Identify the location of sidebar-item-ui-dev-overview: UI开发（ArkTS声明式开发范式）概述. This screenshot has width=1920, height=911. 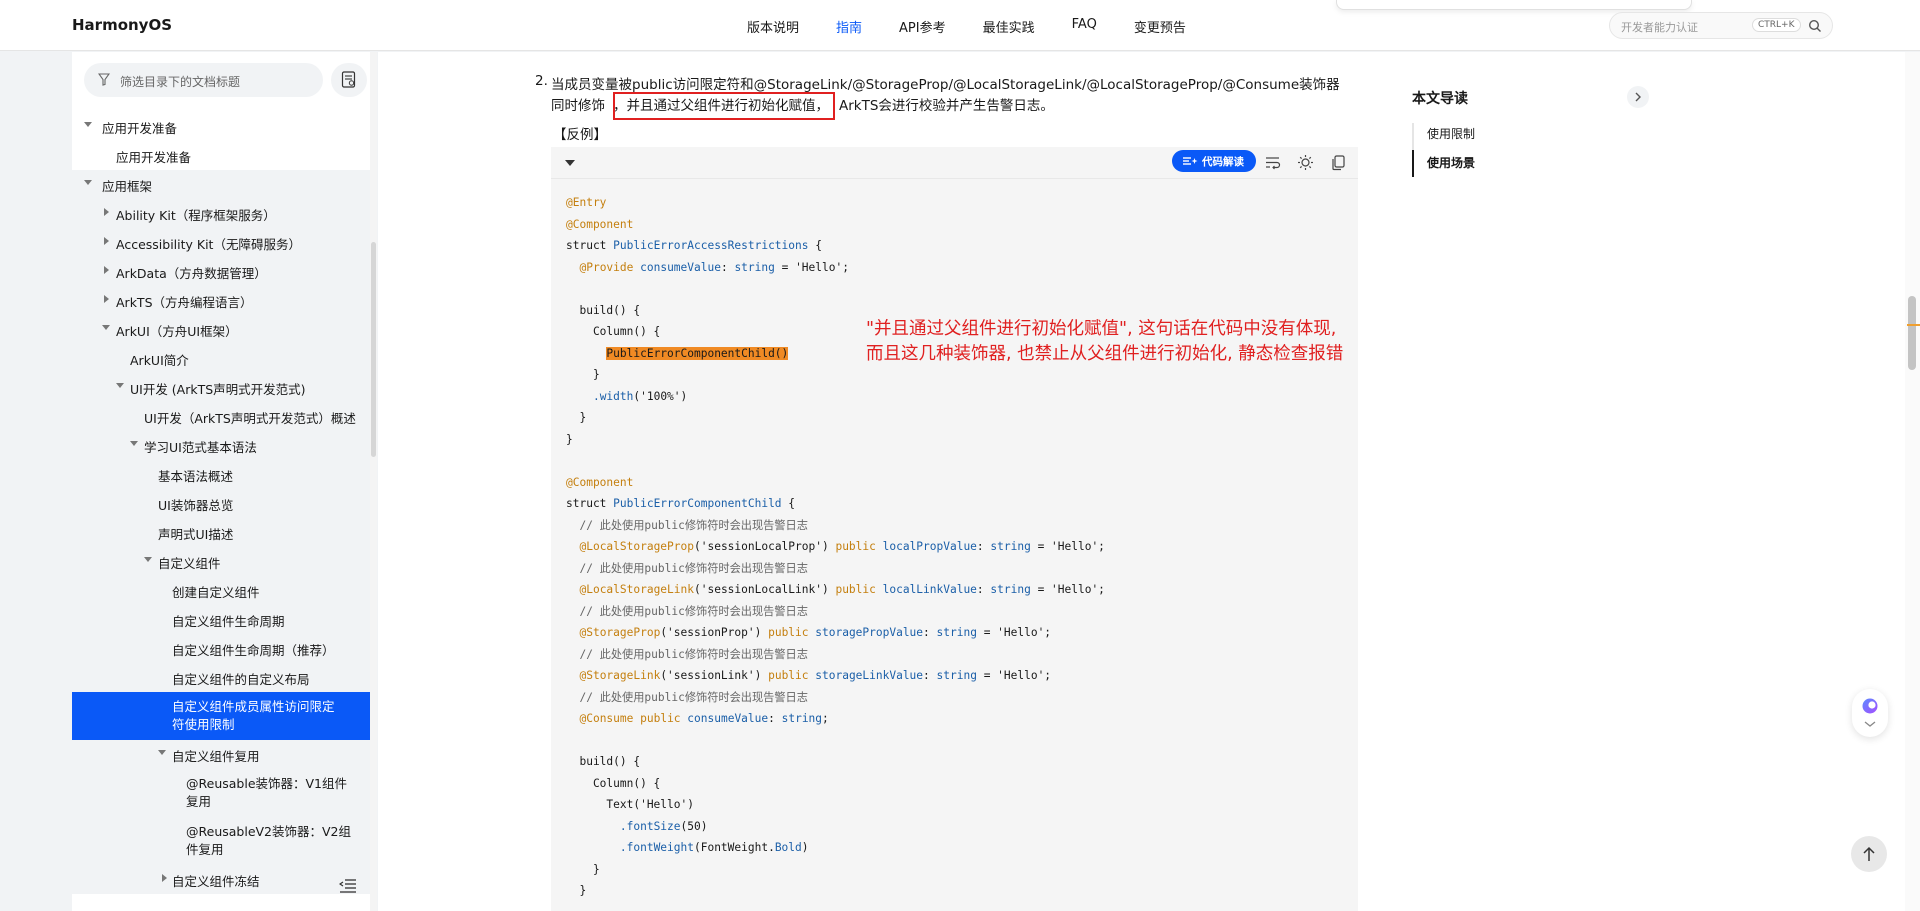
(221, 416).